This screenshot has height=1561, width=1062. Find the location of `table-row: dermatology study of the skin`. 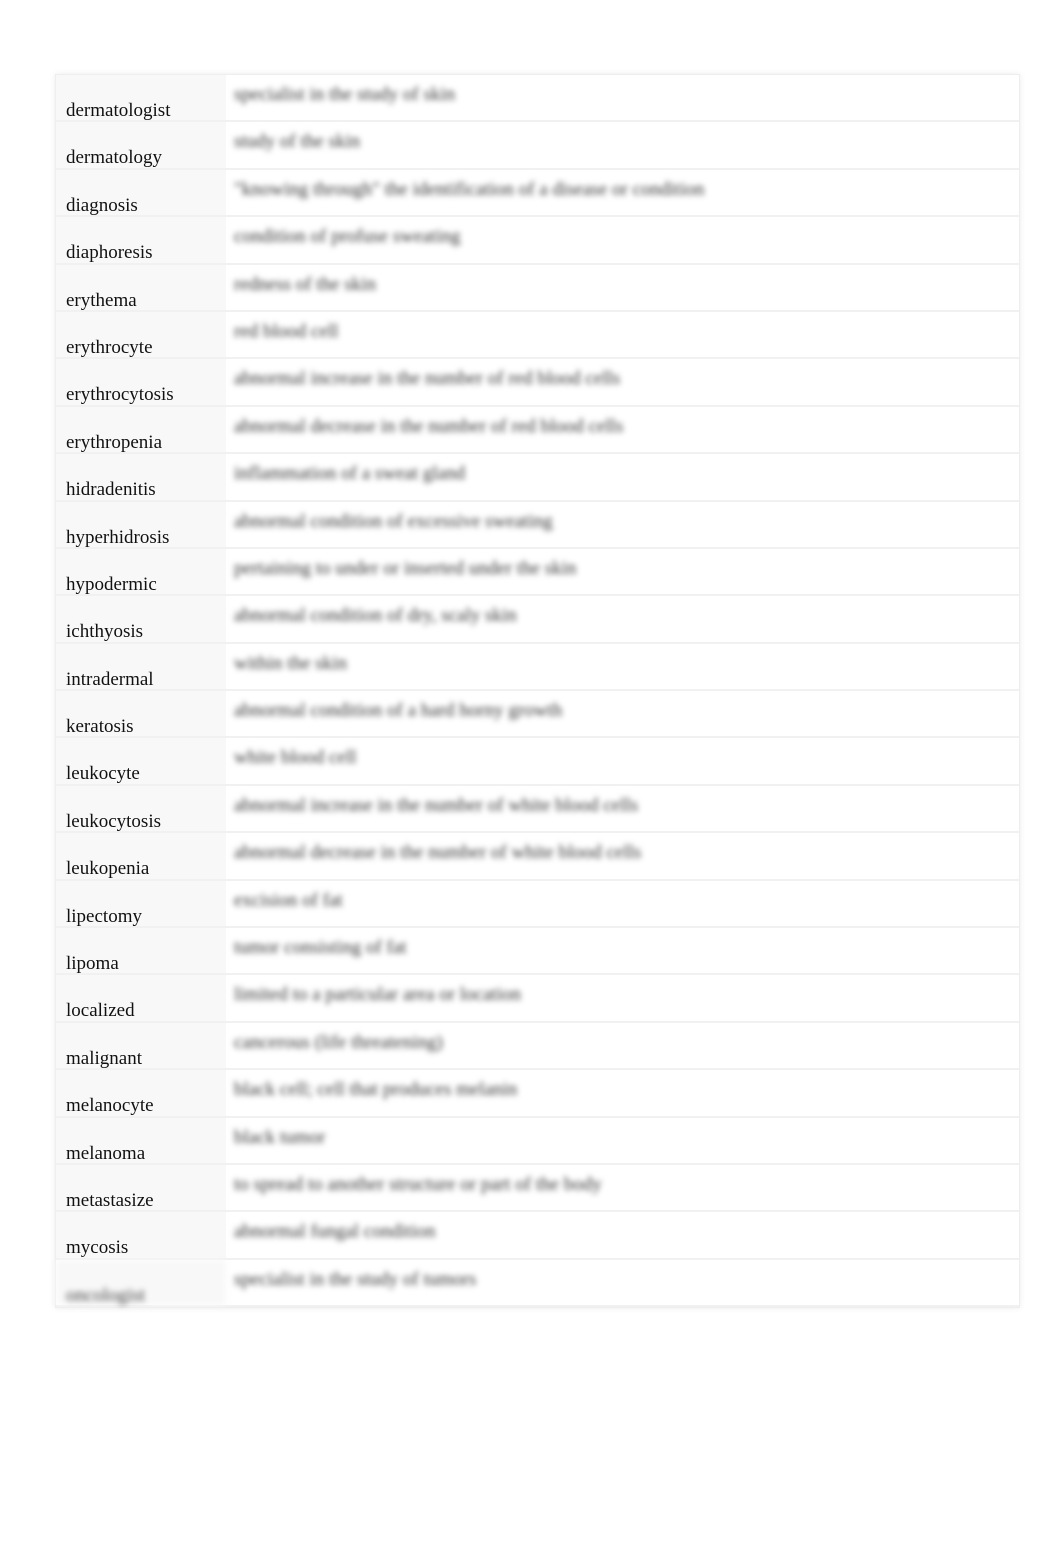

table-row: dermatology study of the skin is located at coordinates (537, 146).